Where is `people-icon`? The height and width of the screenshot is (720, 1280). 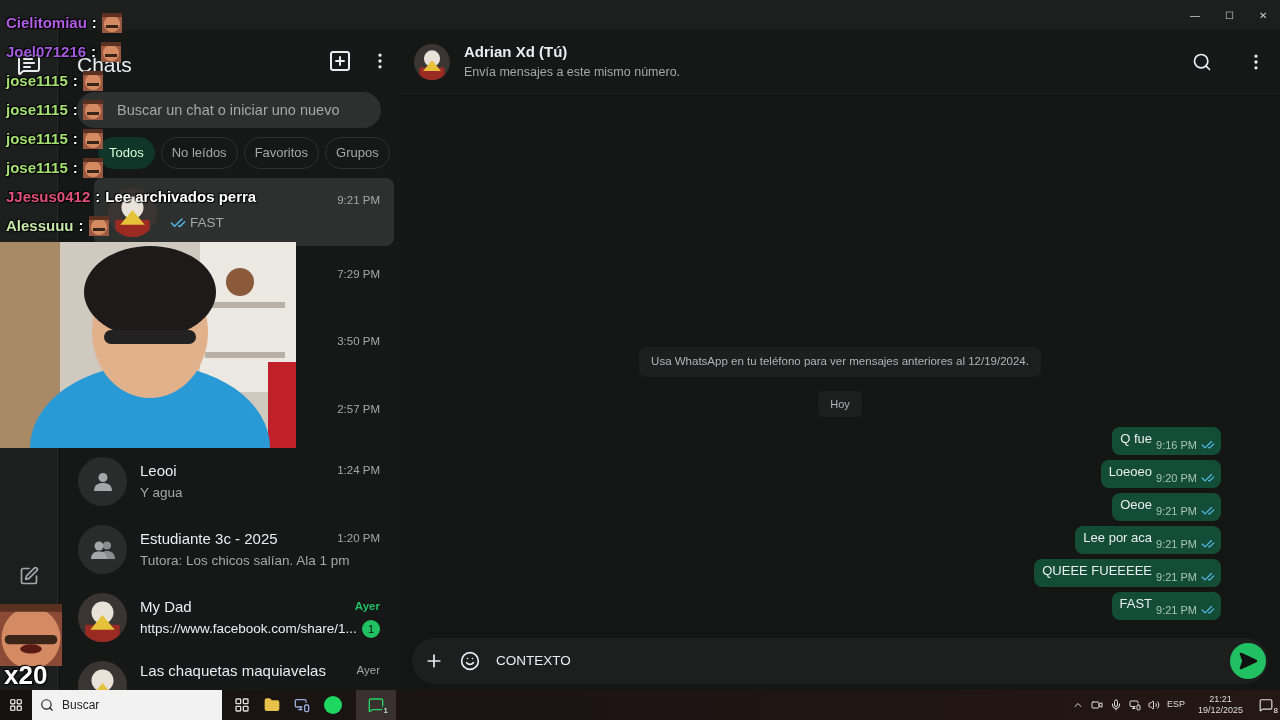
people-icon is located at coordinates (102, 550).